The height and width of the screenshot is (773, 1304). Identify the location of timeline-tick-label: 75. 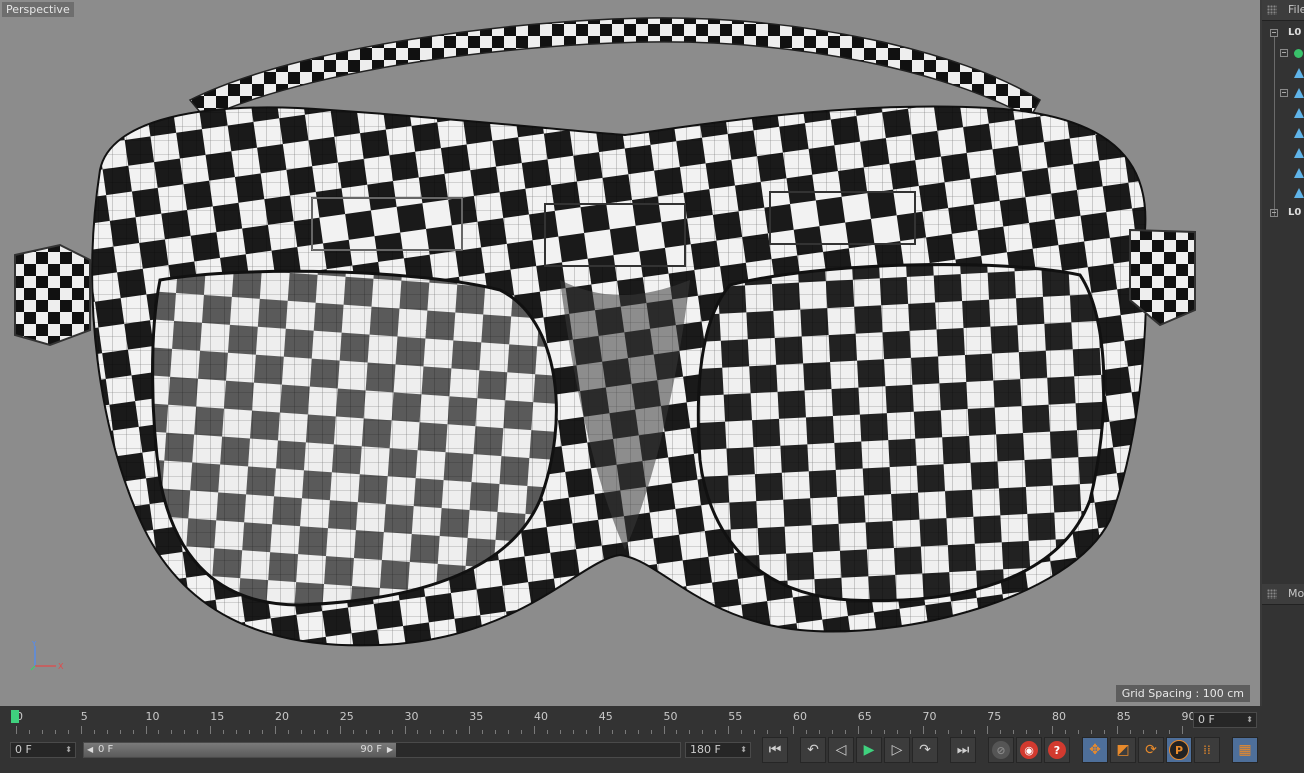
(994, 716).